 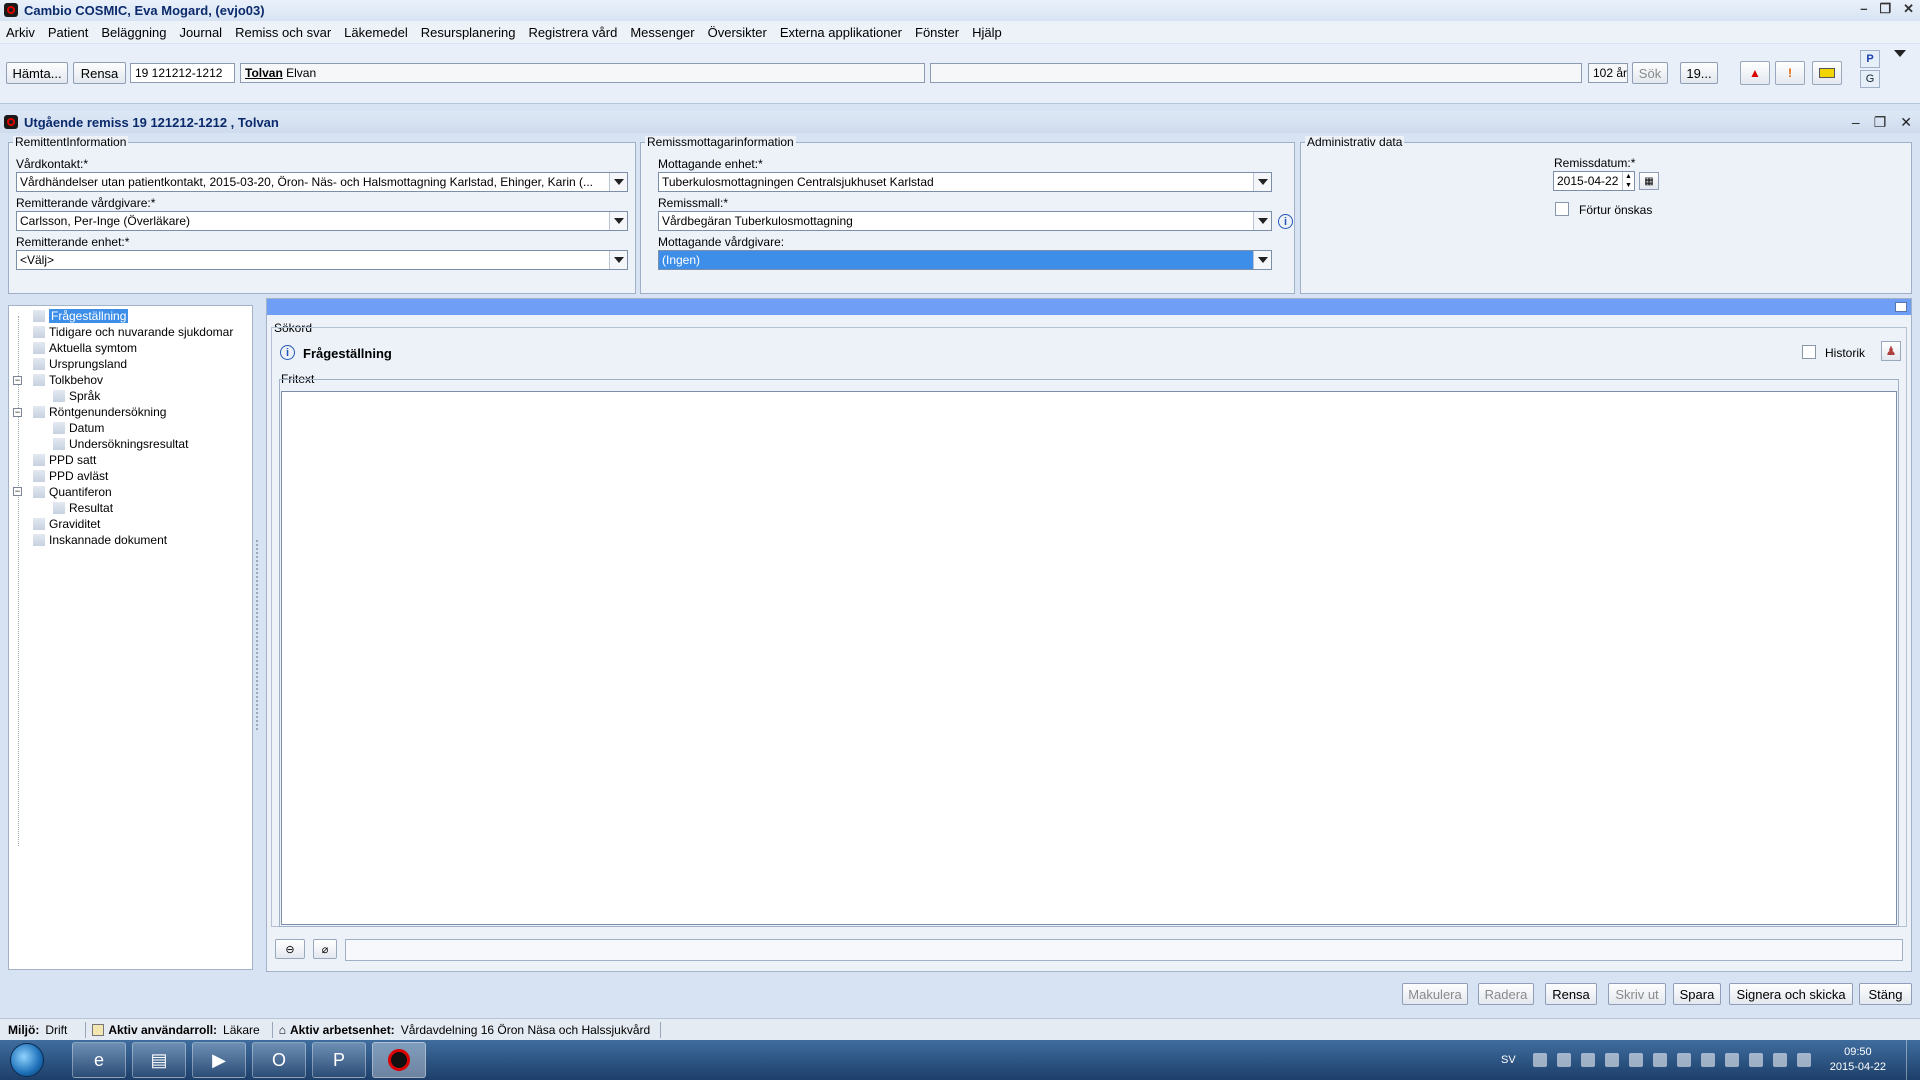 I want to click on minimize-icon: –, so click(x=1863, y=9).